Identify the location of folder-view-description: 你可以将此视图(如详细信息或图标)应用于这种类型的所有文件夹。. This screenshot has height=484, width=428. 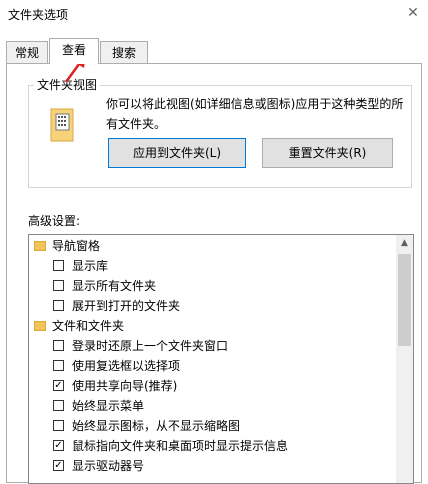
(255, 114).